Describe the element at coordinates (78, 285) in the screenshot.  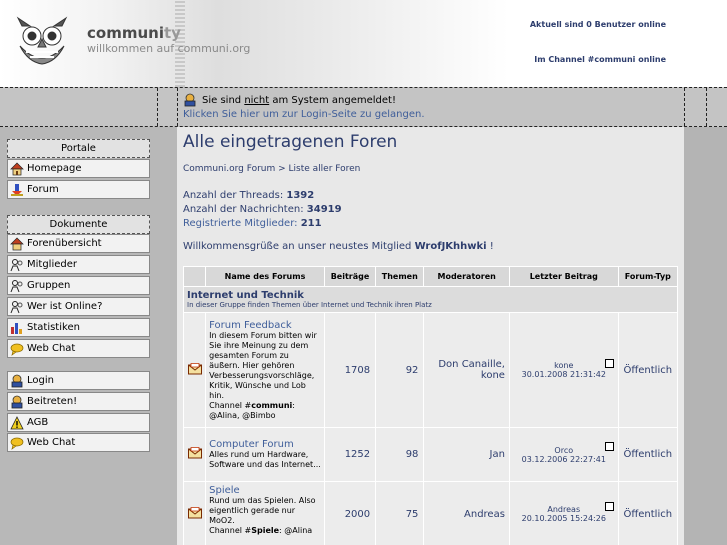
I see `sidebar-item-gruppen: Gruppen` at that location.